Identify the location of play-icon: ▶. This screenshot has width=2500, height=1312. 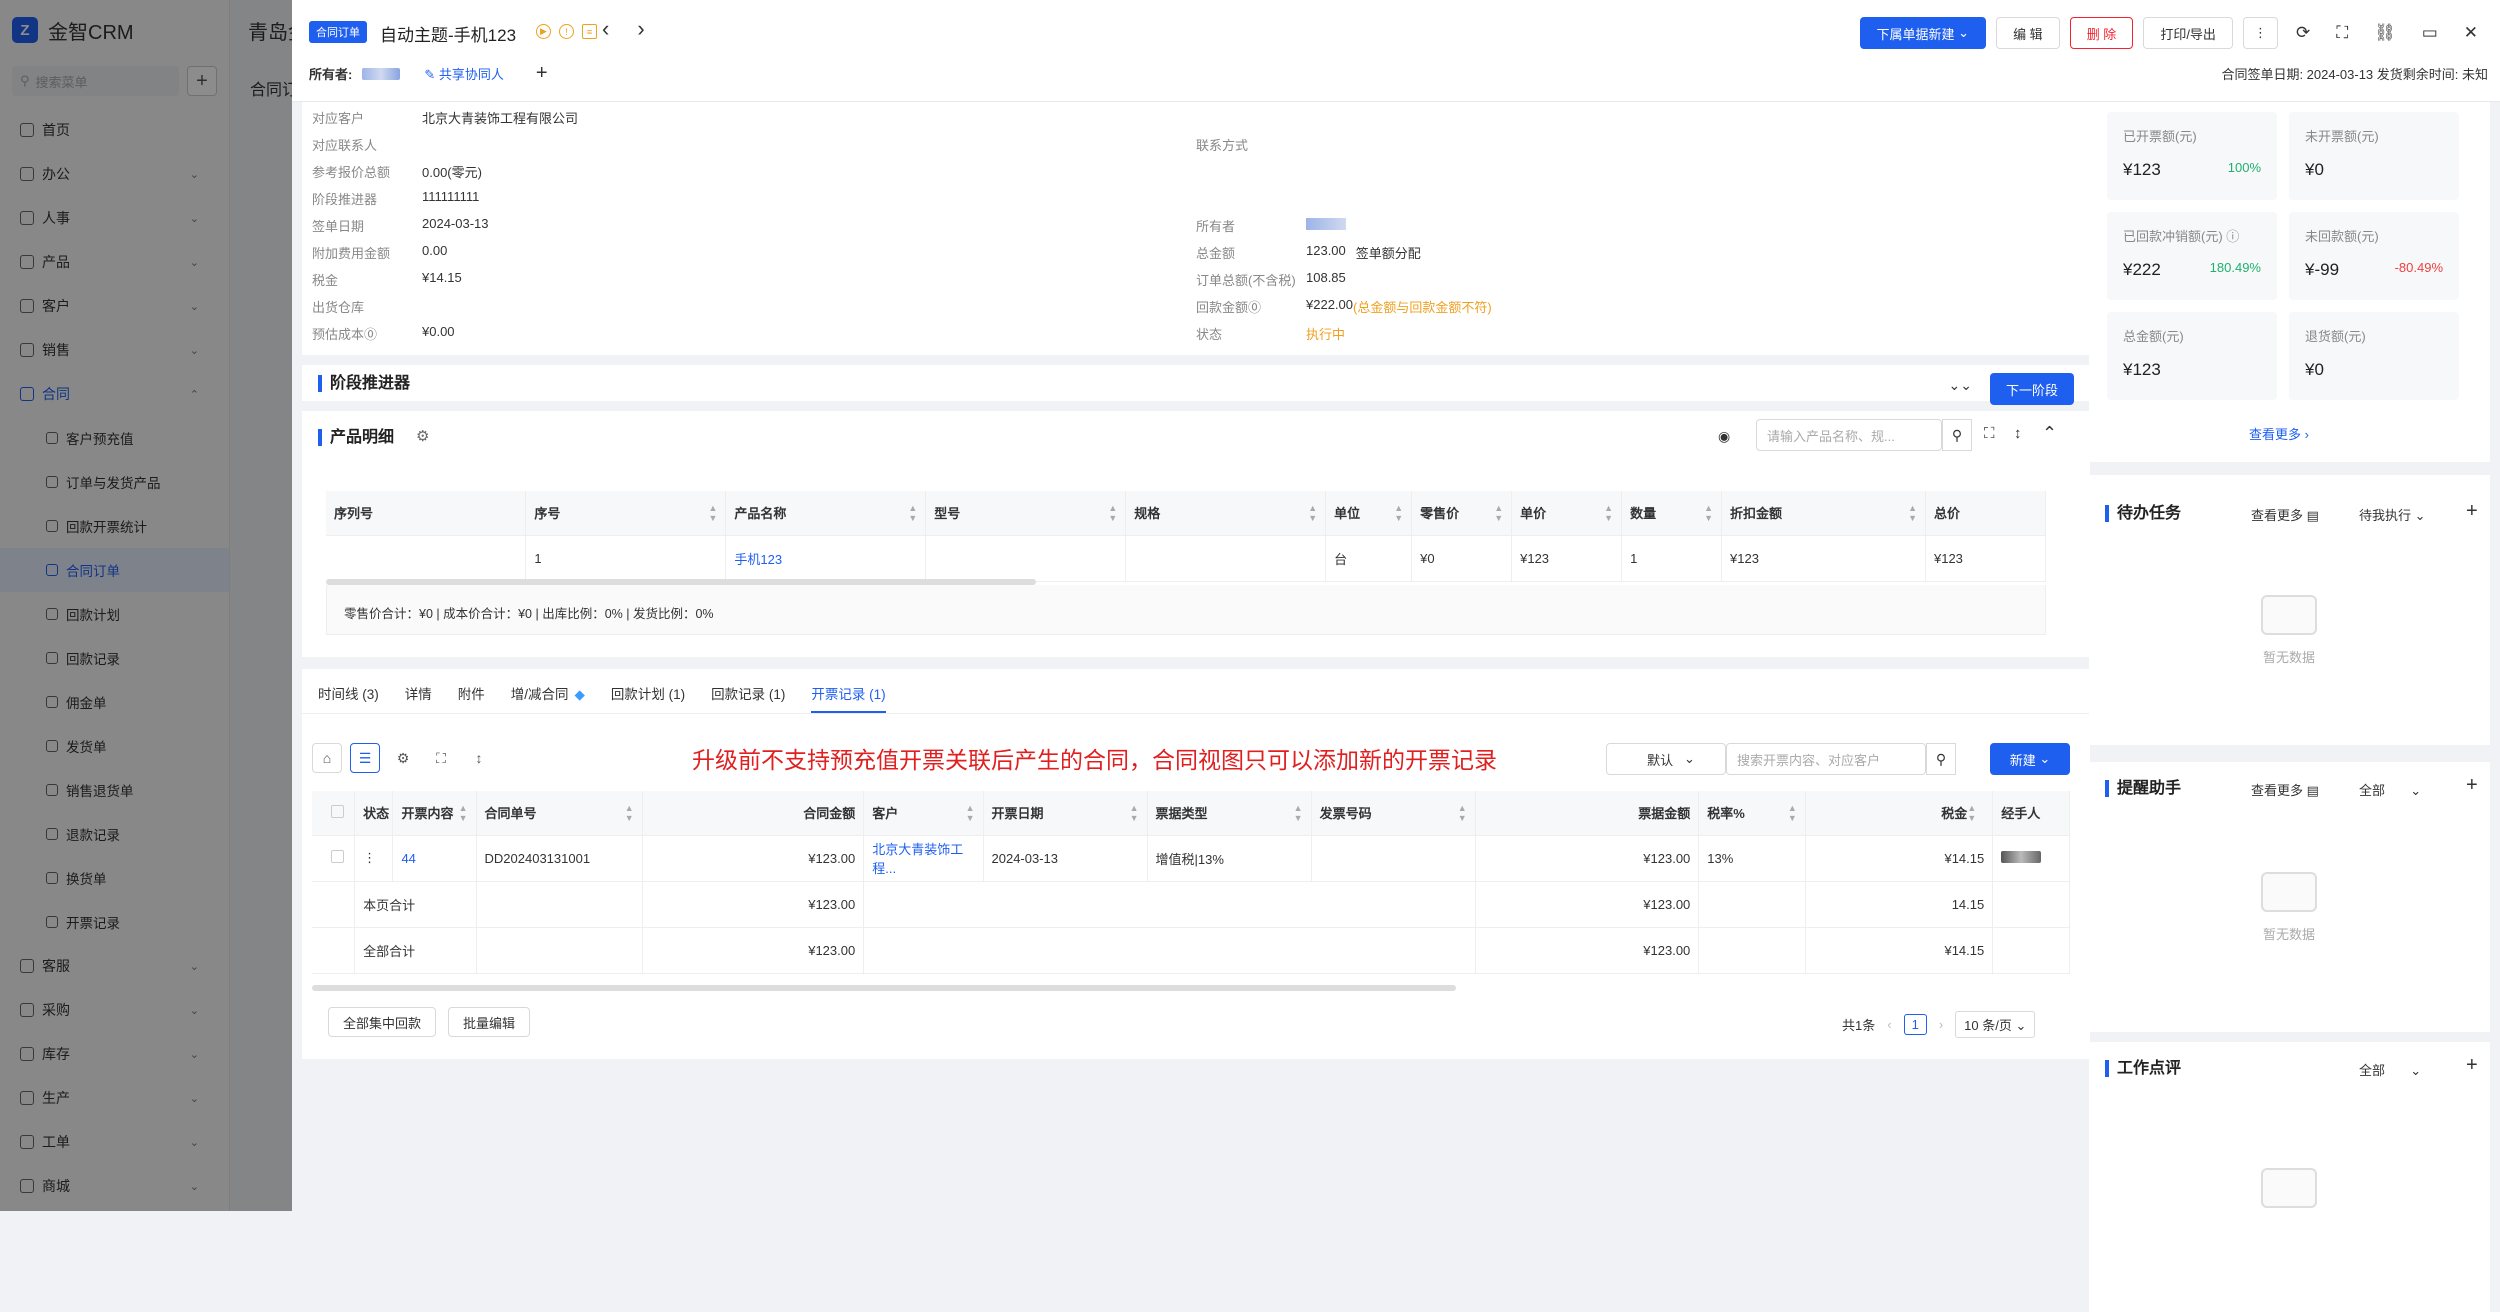
(543, 31).